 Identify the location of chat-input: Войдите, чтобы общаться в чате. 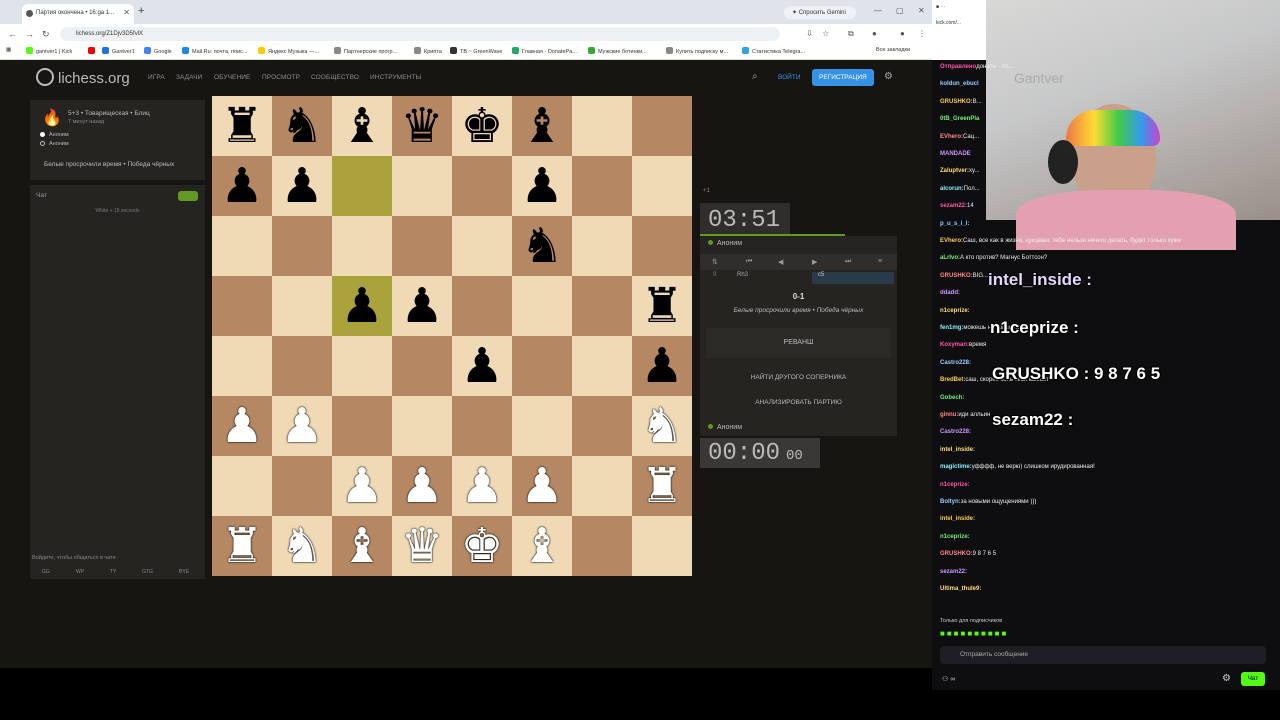
(74, 558).